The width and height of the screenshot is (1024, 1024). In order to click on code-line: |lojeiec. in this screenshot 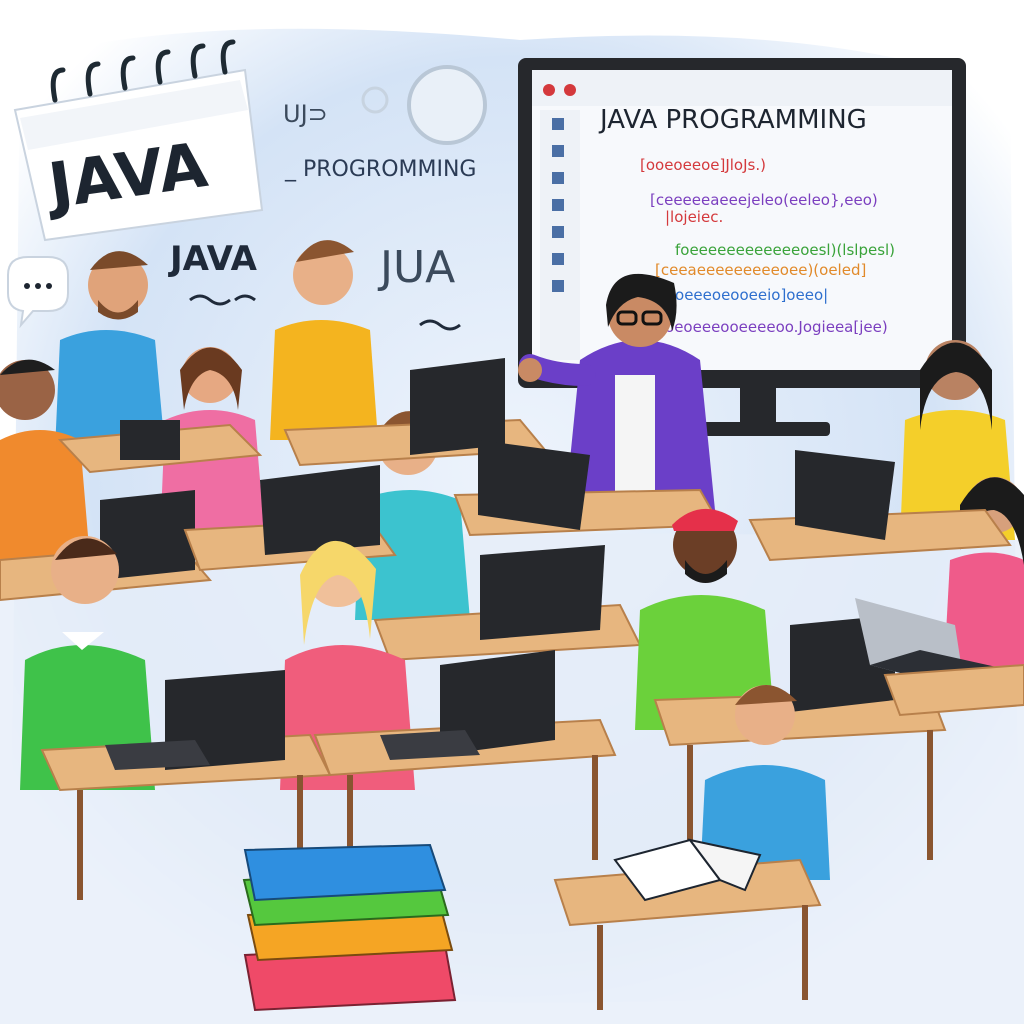, I will do `click(694, 217)`.